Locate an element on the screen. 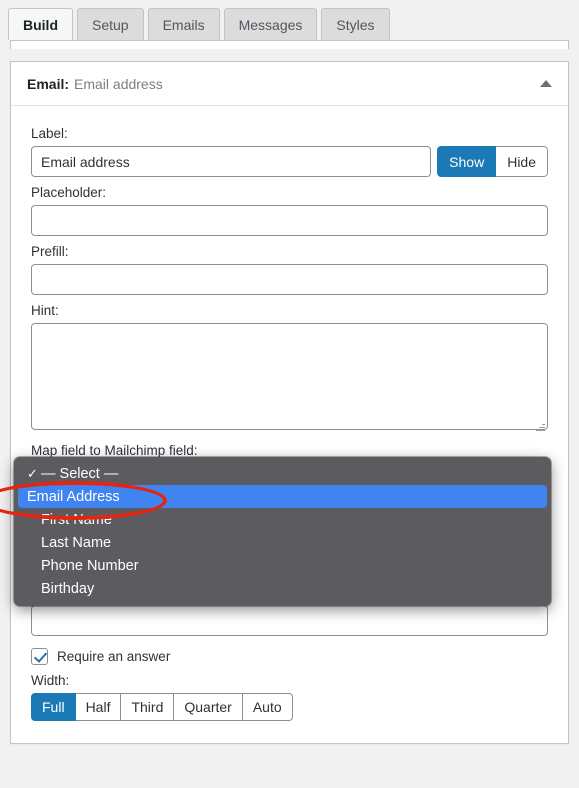 Image resolution: width=579 pixels, height=788 pixels. label-visibility-toggle: Show Hide is located at coordinates (492, 161).